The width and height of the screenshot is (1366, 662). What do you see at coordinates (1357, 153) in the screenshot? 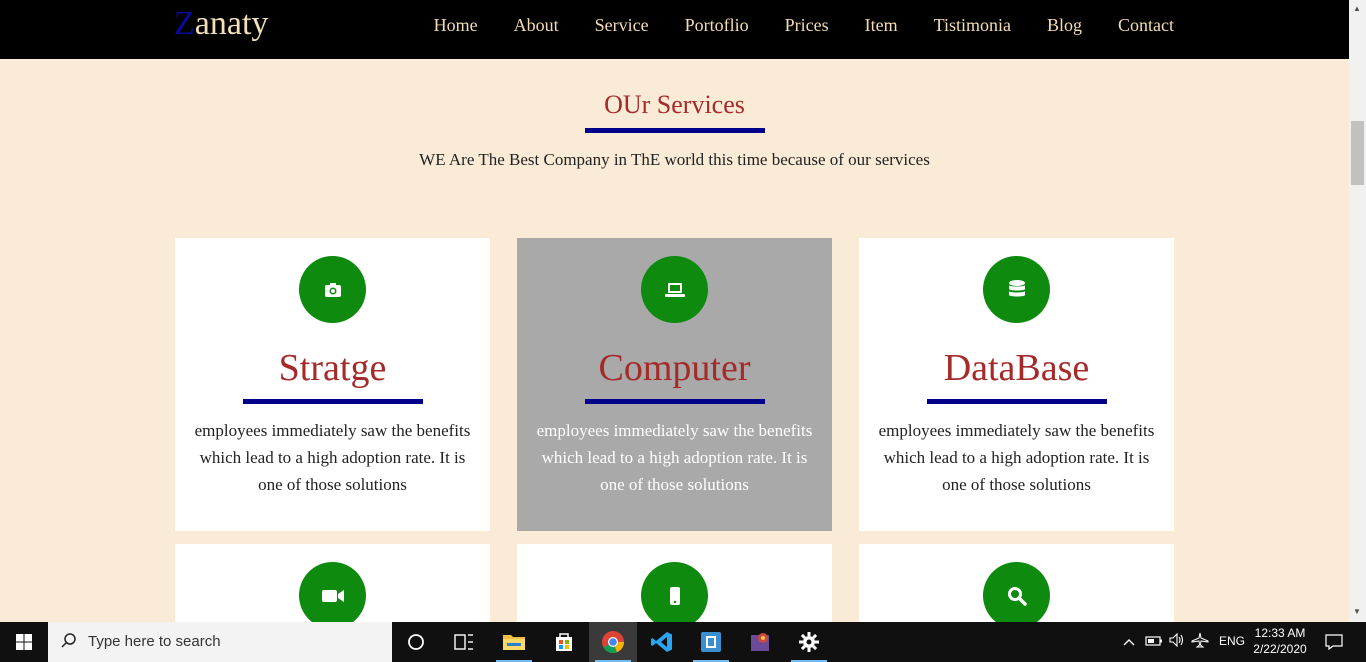
I see `scrollbar-thumb` at bounding box center [1357, 153].